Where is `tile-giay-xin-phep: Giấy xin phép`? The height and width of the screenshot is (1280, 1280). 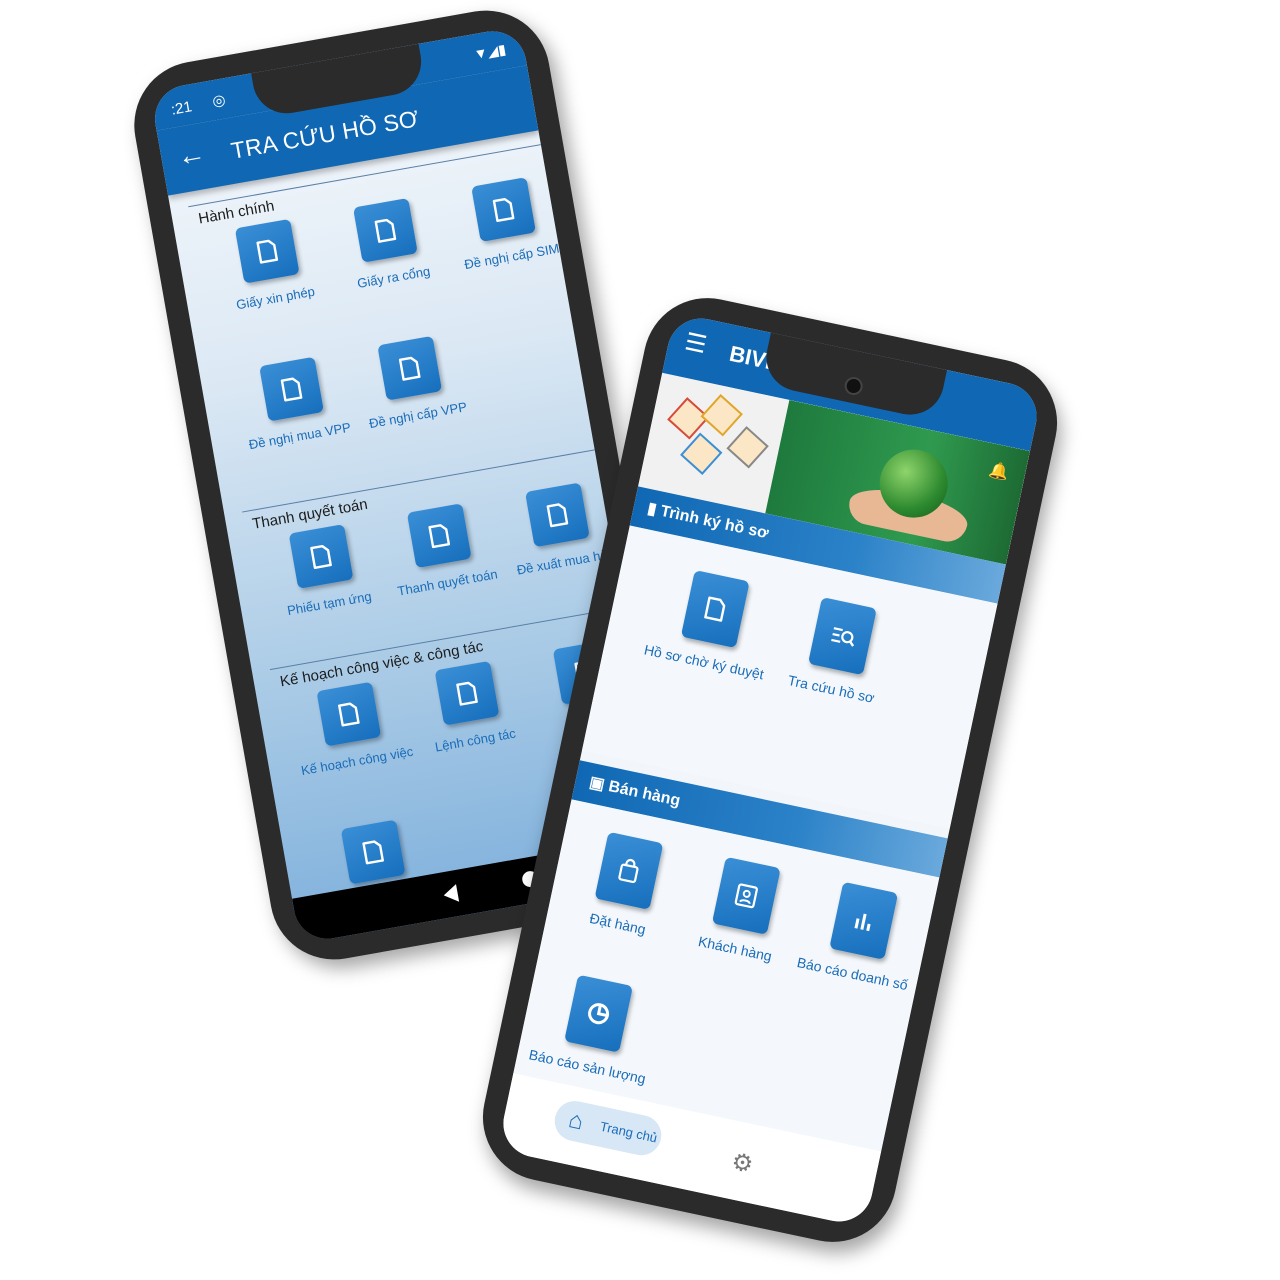 tile-giay-xin-phep: Giấy xin phép is located at coordinates (269, 264).